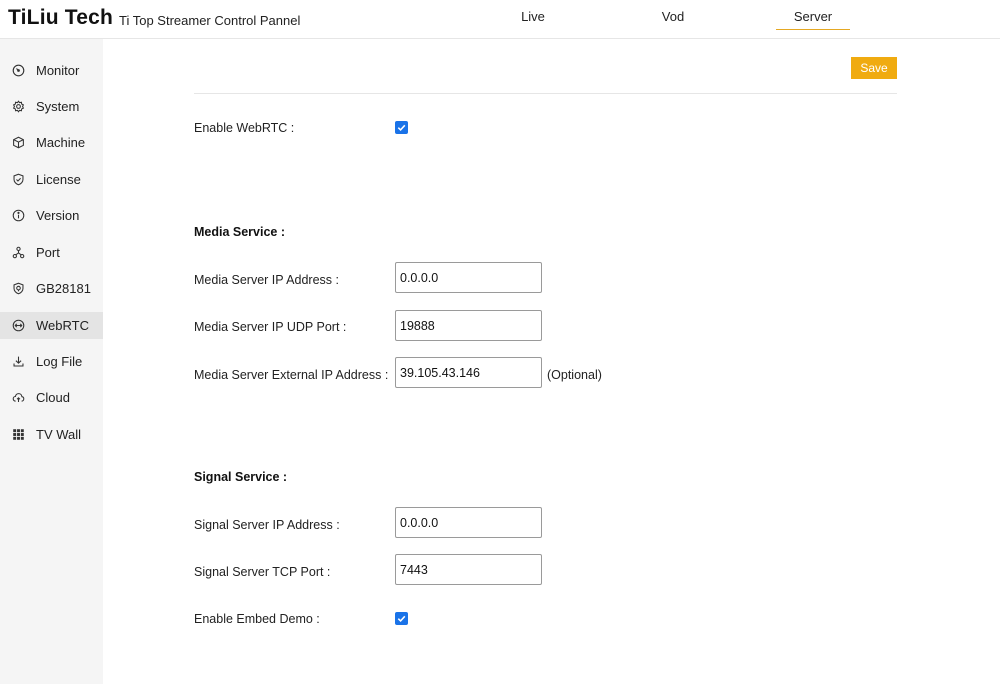 This screenshot has width=1000, height=684. What do you see at coordinates (468, 277) in the screenshot?
I see `media-server-ip-input` at bounding box center [468, 277].